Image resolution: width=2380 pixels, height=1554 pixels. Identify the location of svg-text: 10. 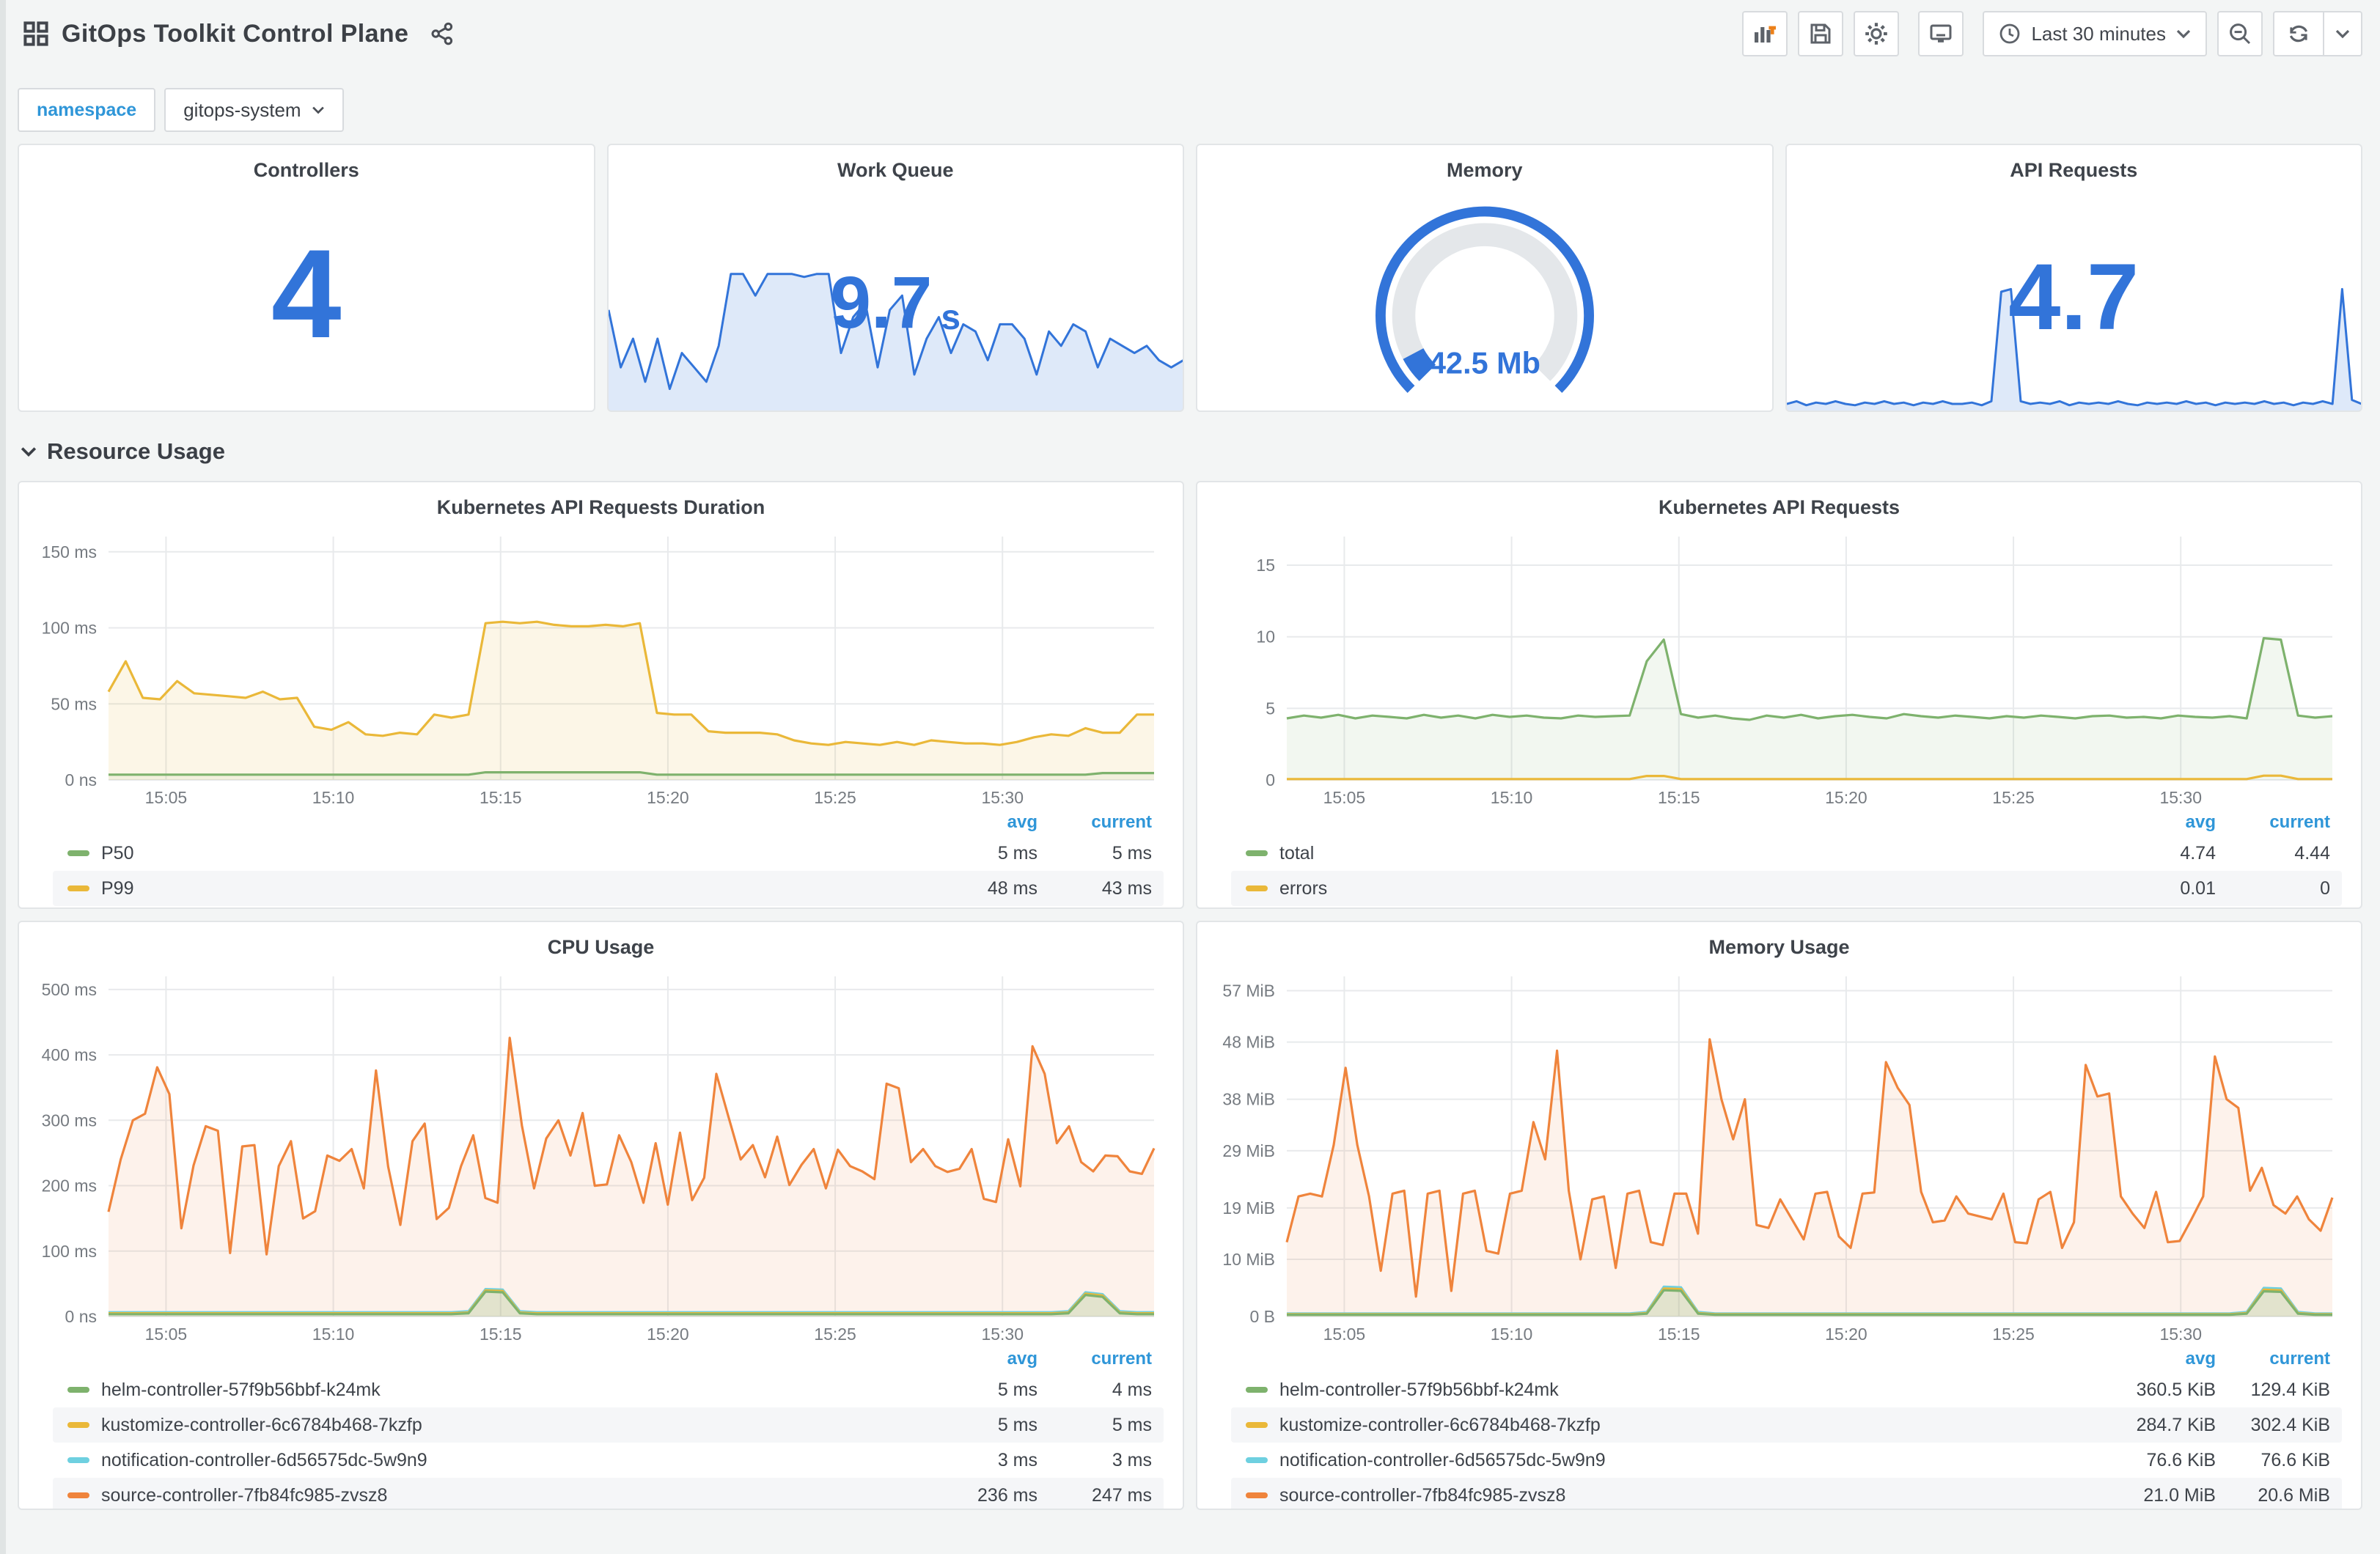
(1266, 637).